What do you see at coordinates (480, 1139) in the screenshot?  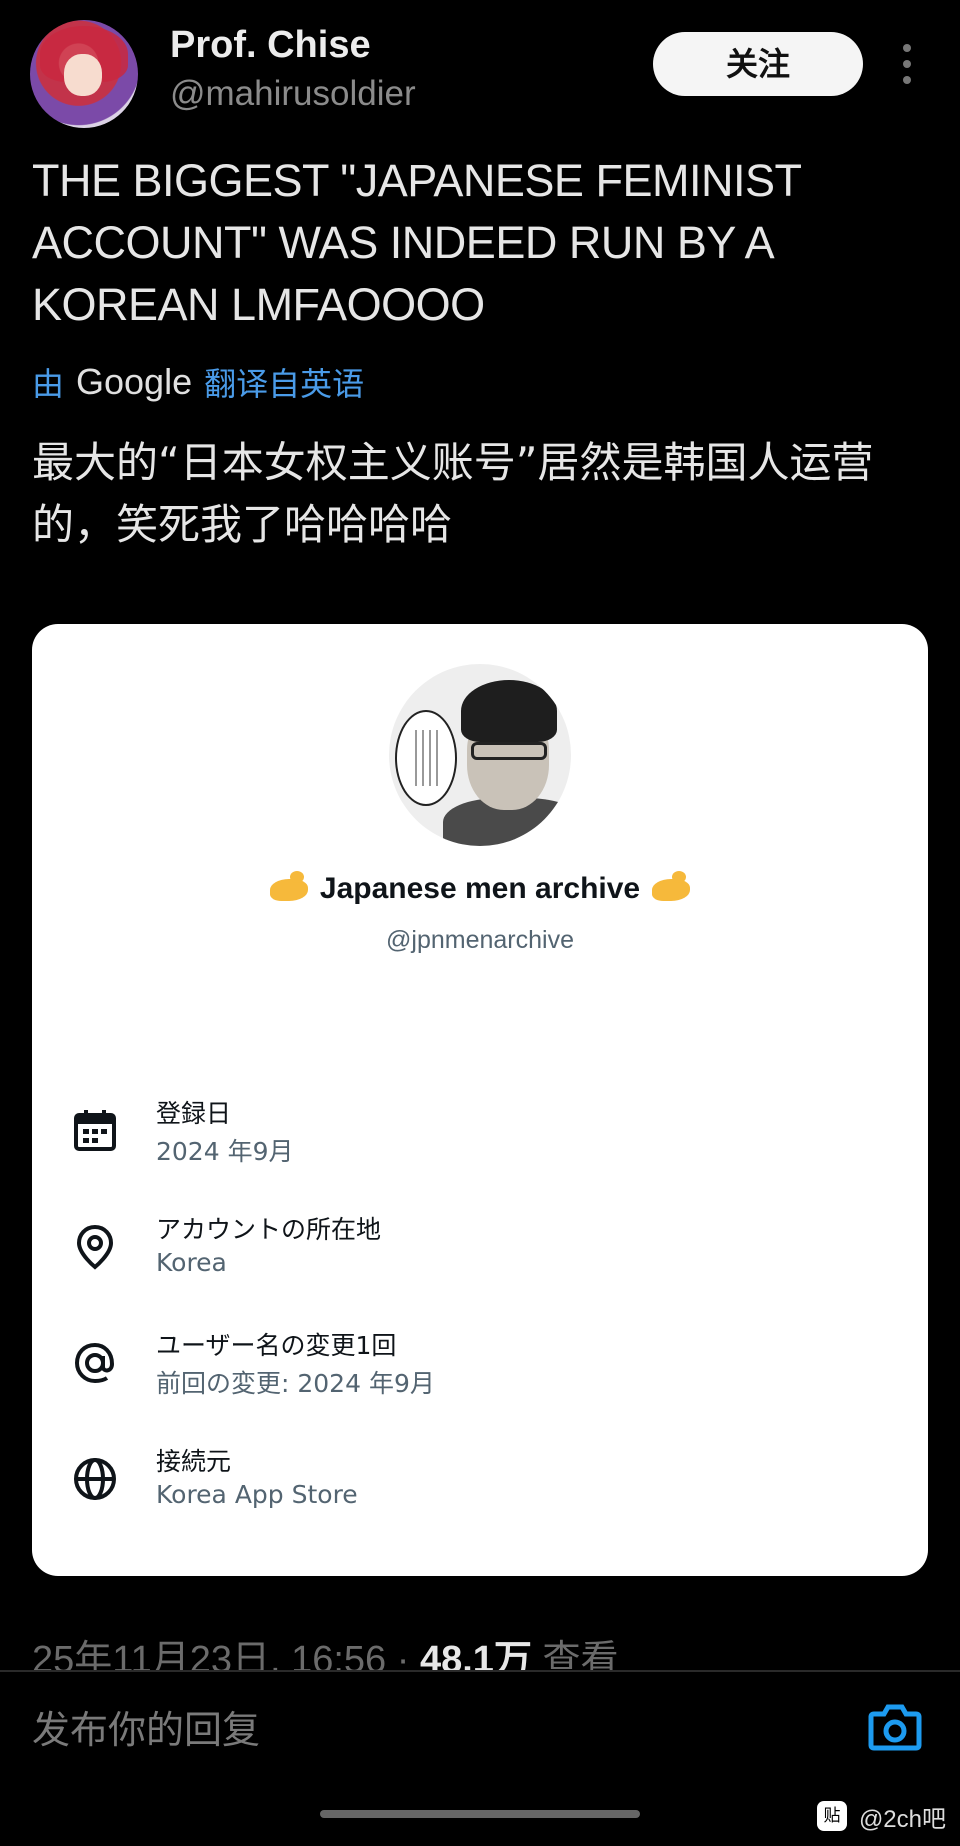 I see `info-row-registration: 登録日 2024 年9月` at bounding box center [480, 1139].